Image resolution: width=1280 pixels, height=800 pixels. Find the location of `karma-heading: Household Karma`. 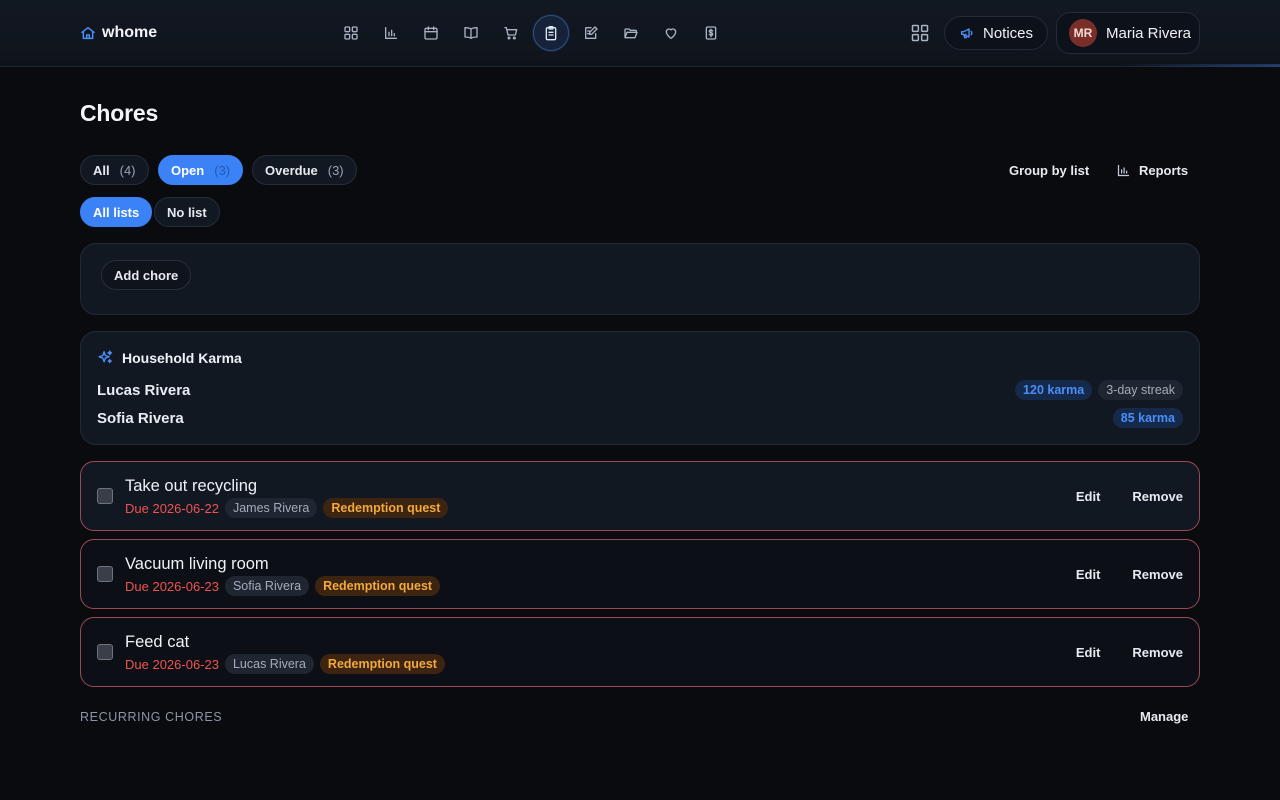

karma-heading: Household Karma is located at coordinates (169, 357).